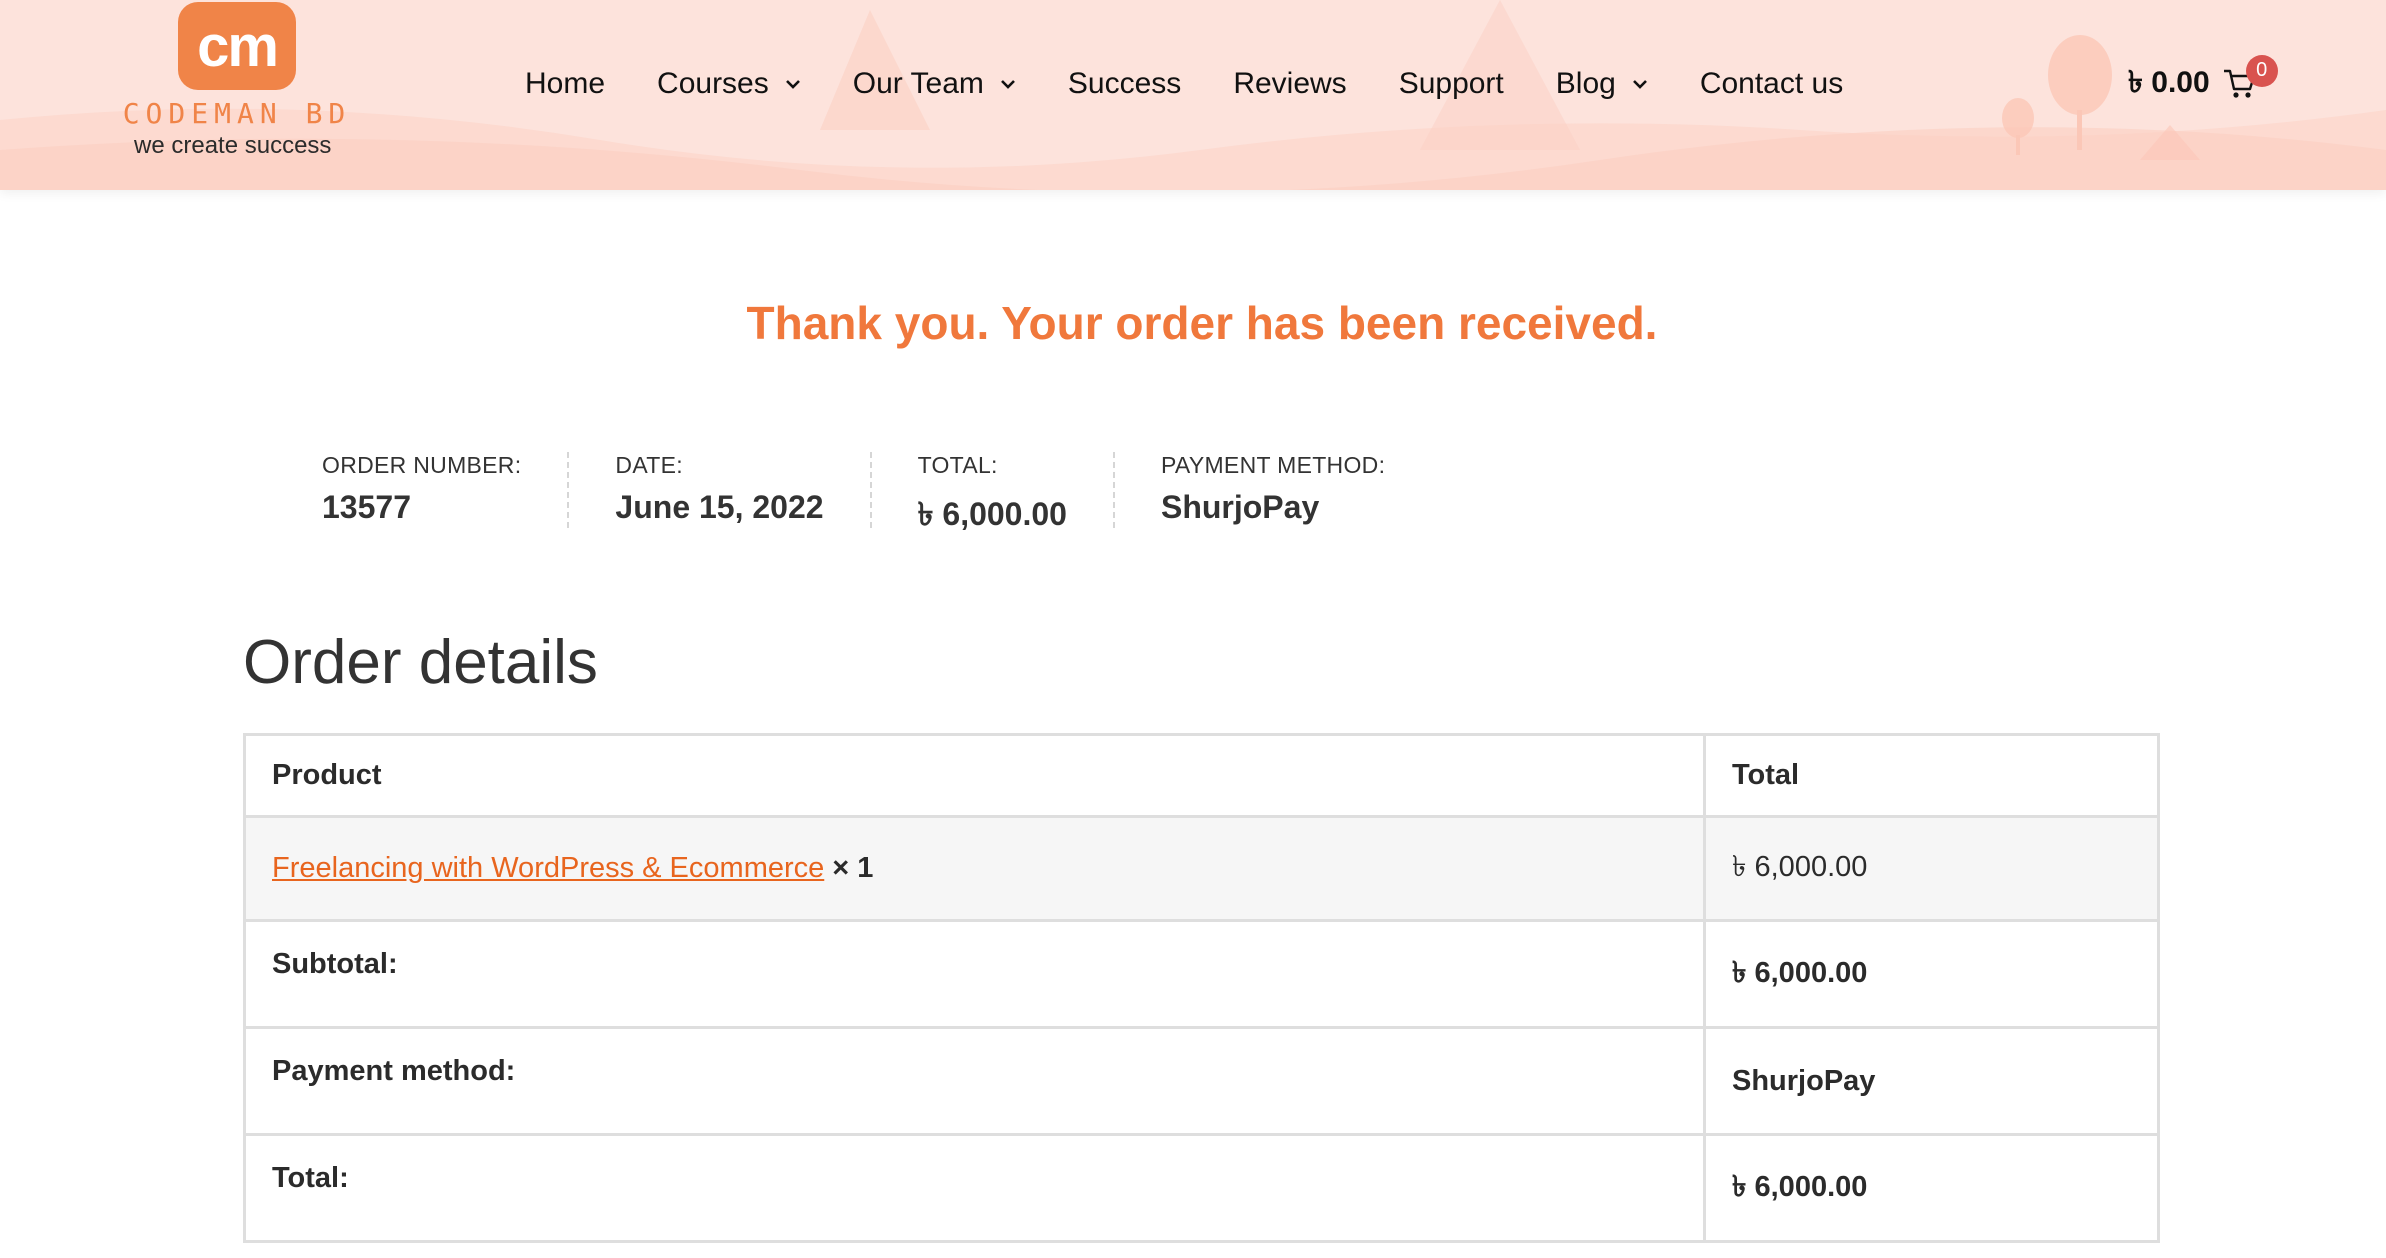  I want to click on payment-method-label: PAYMENT METHOD:, so click(1273, 465).